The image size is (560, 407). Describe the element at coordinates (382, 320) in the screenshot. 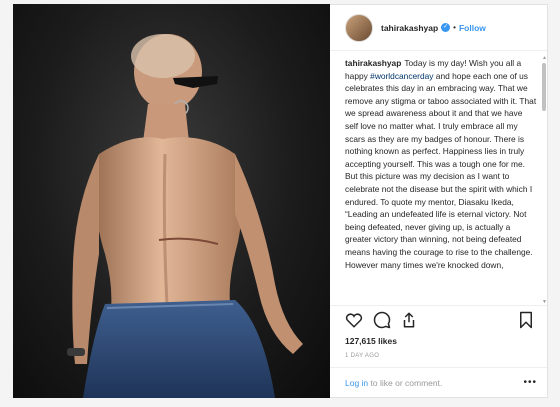

I see `comment-icon` at that location.